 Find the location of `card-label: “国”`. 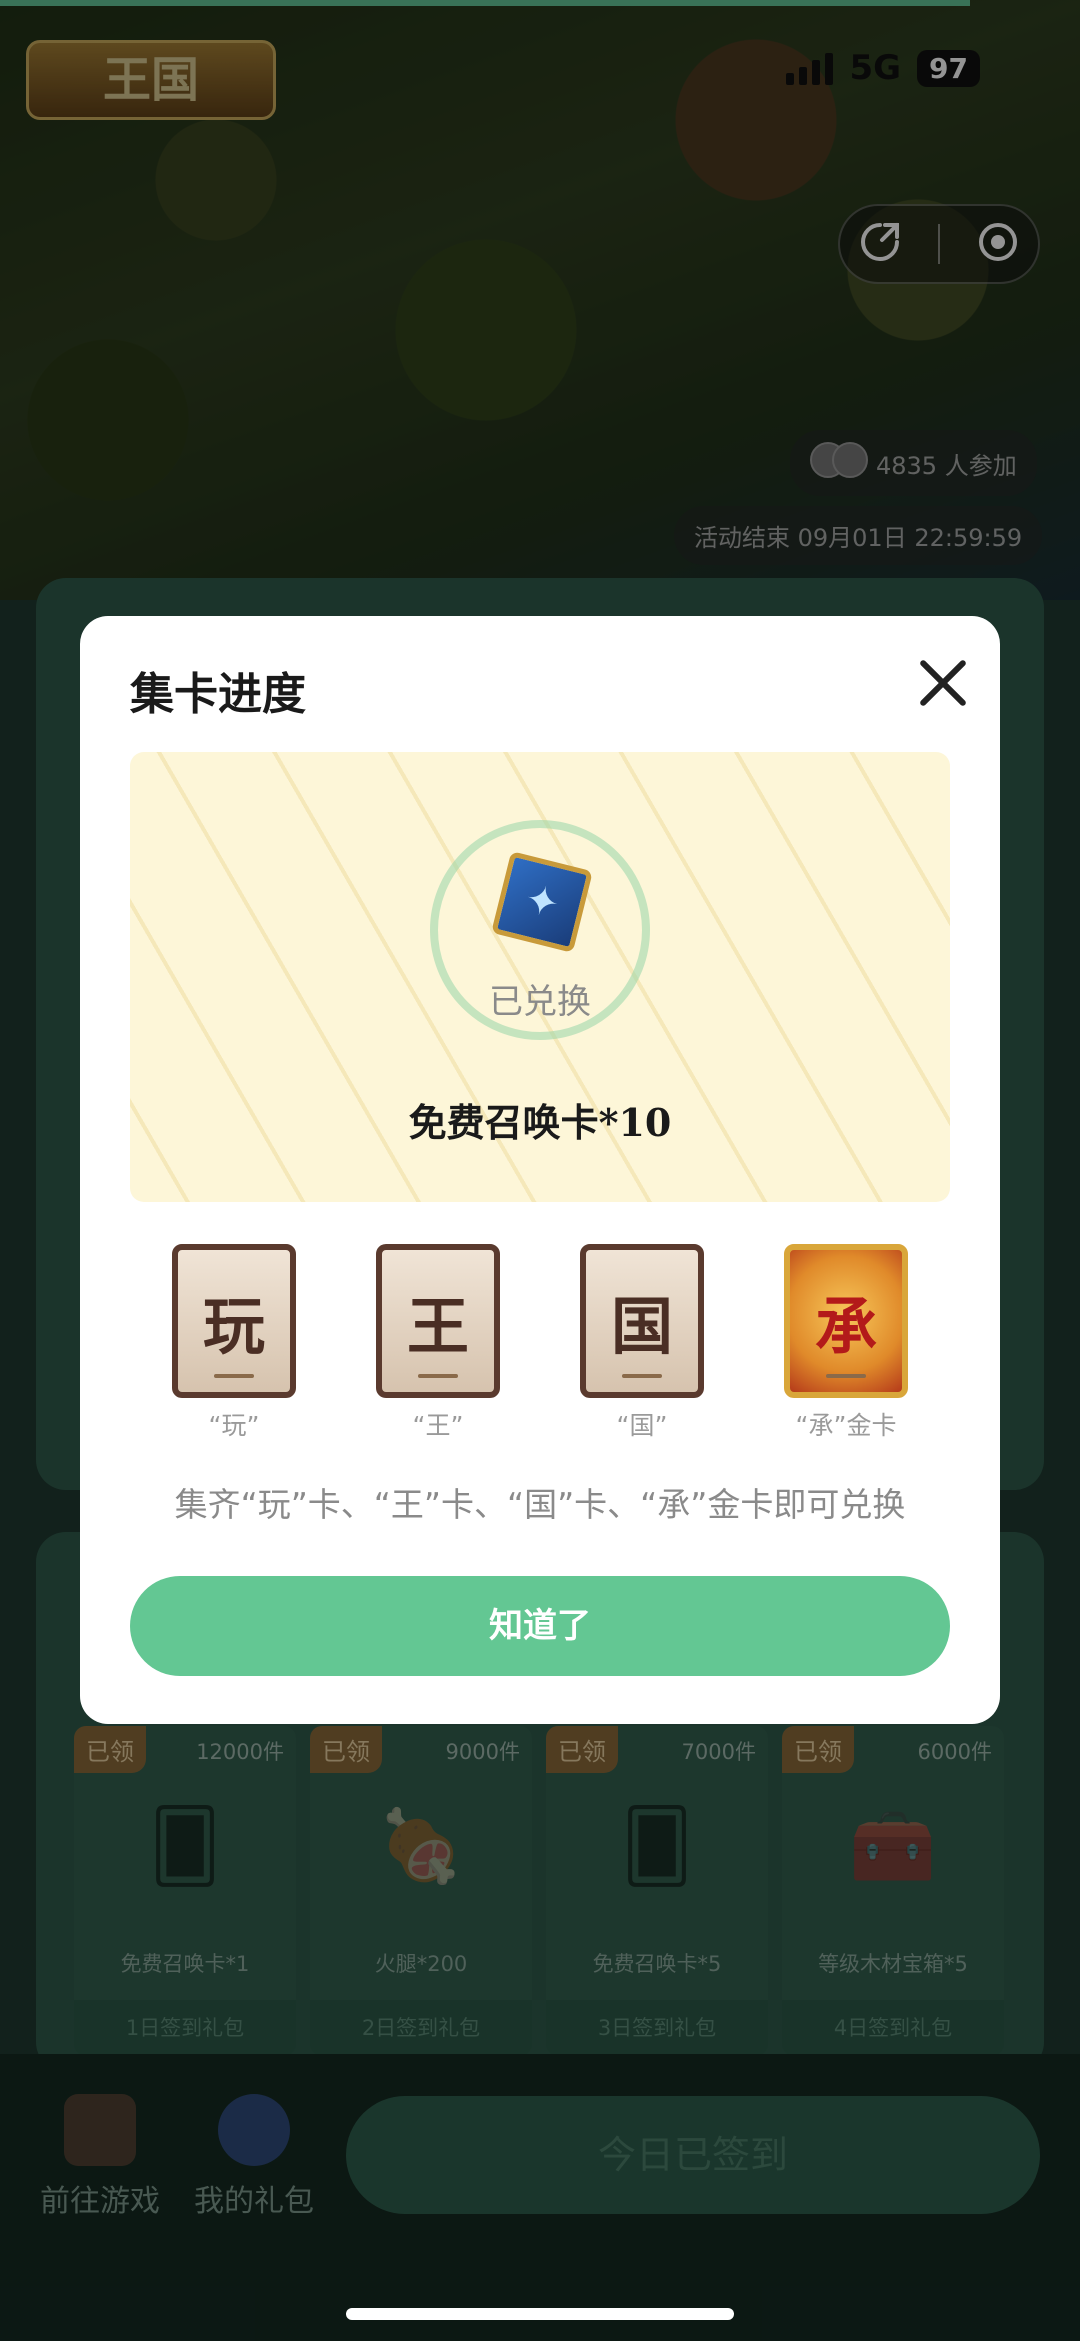

card-label: “国” is located at coordinates (642, 1425).